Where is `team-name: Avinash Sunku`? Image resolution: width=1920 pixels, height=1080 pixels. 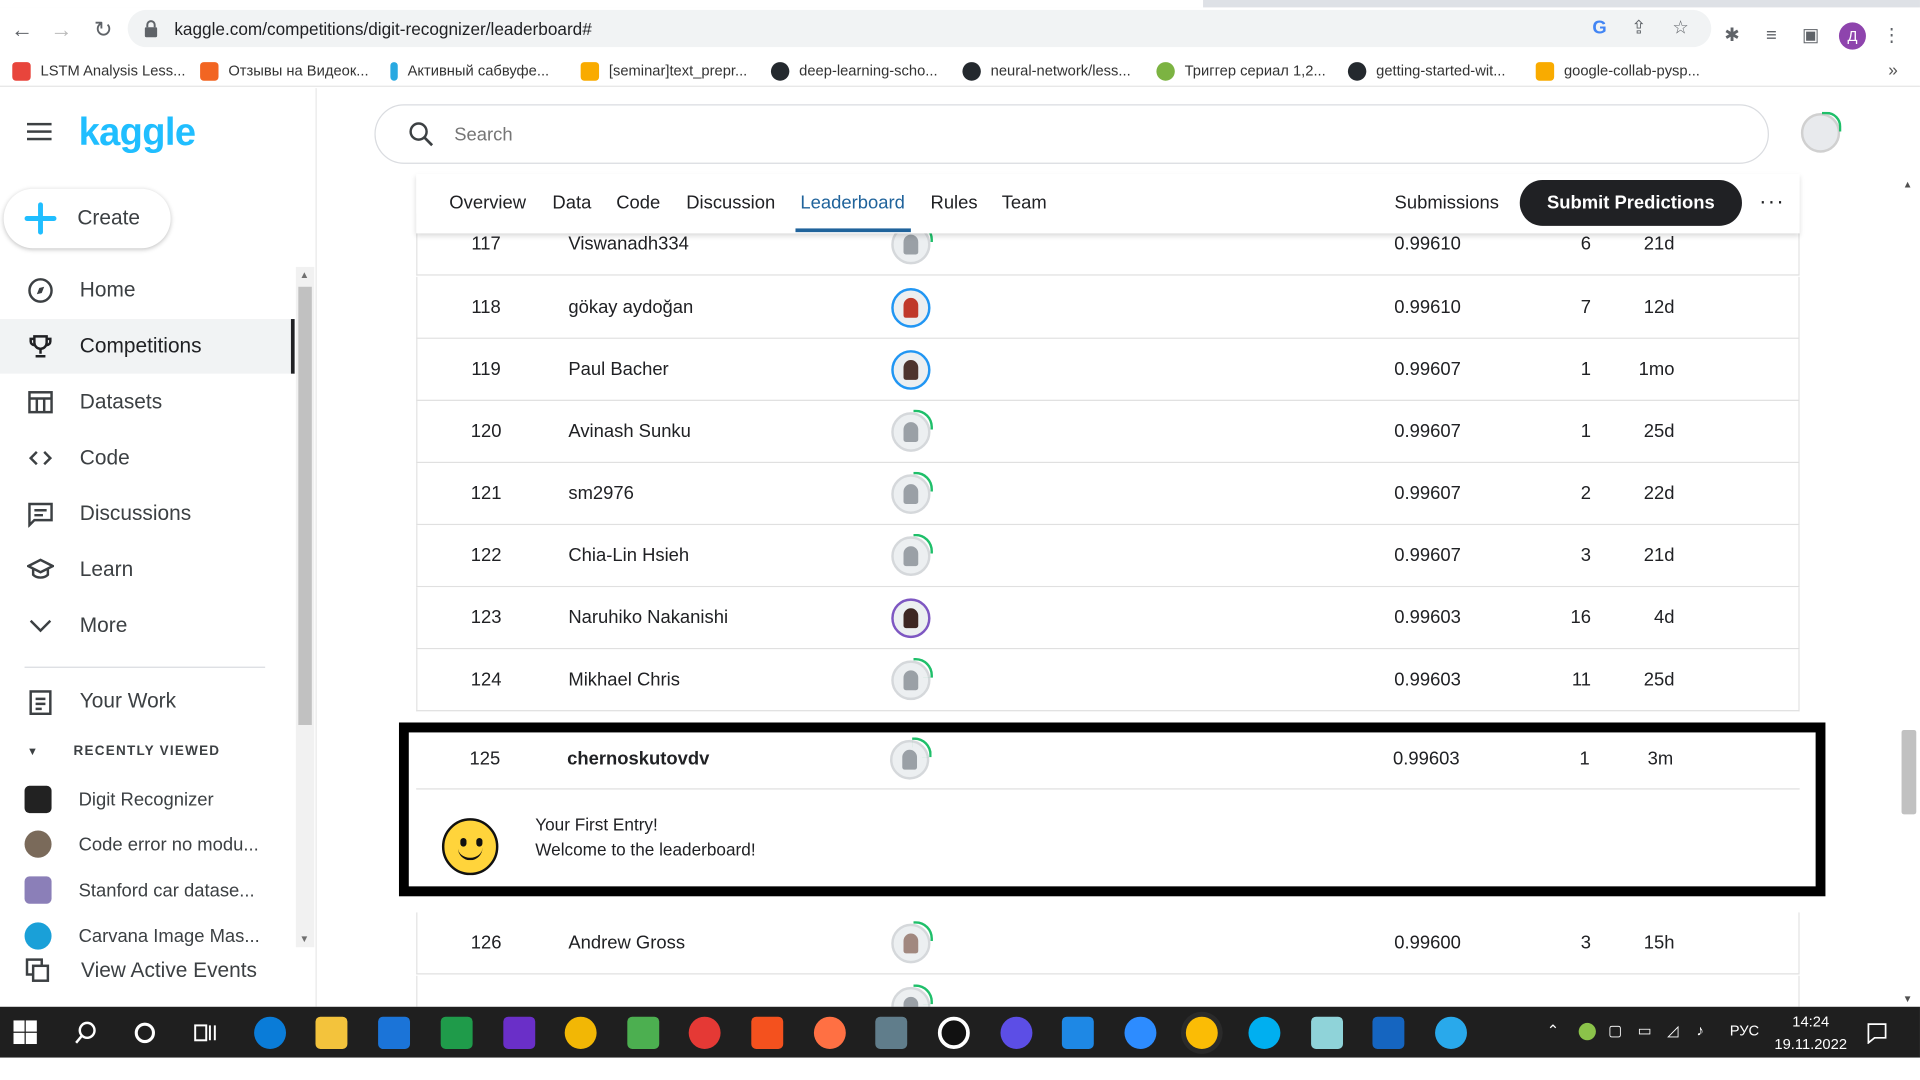
team-name: Avinash Sunku is located at coordinates (629, 431).